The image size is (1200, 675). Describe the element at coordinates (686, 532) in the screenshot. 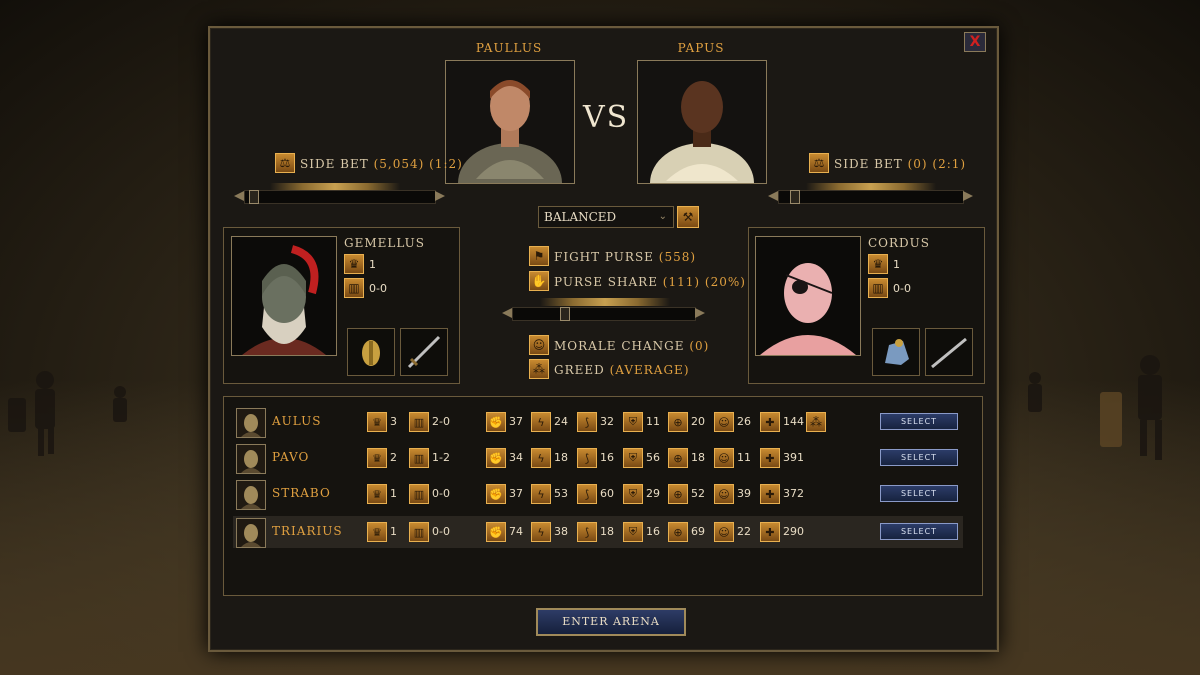

I see `stat-acc: ⊕ 69` at that location.